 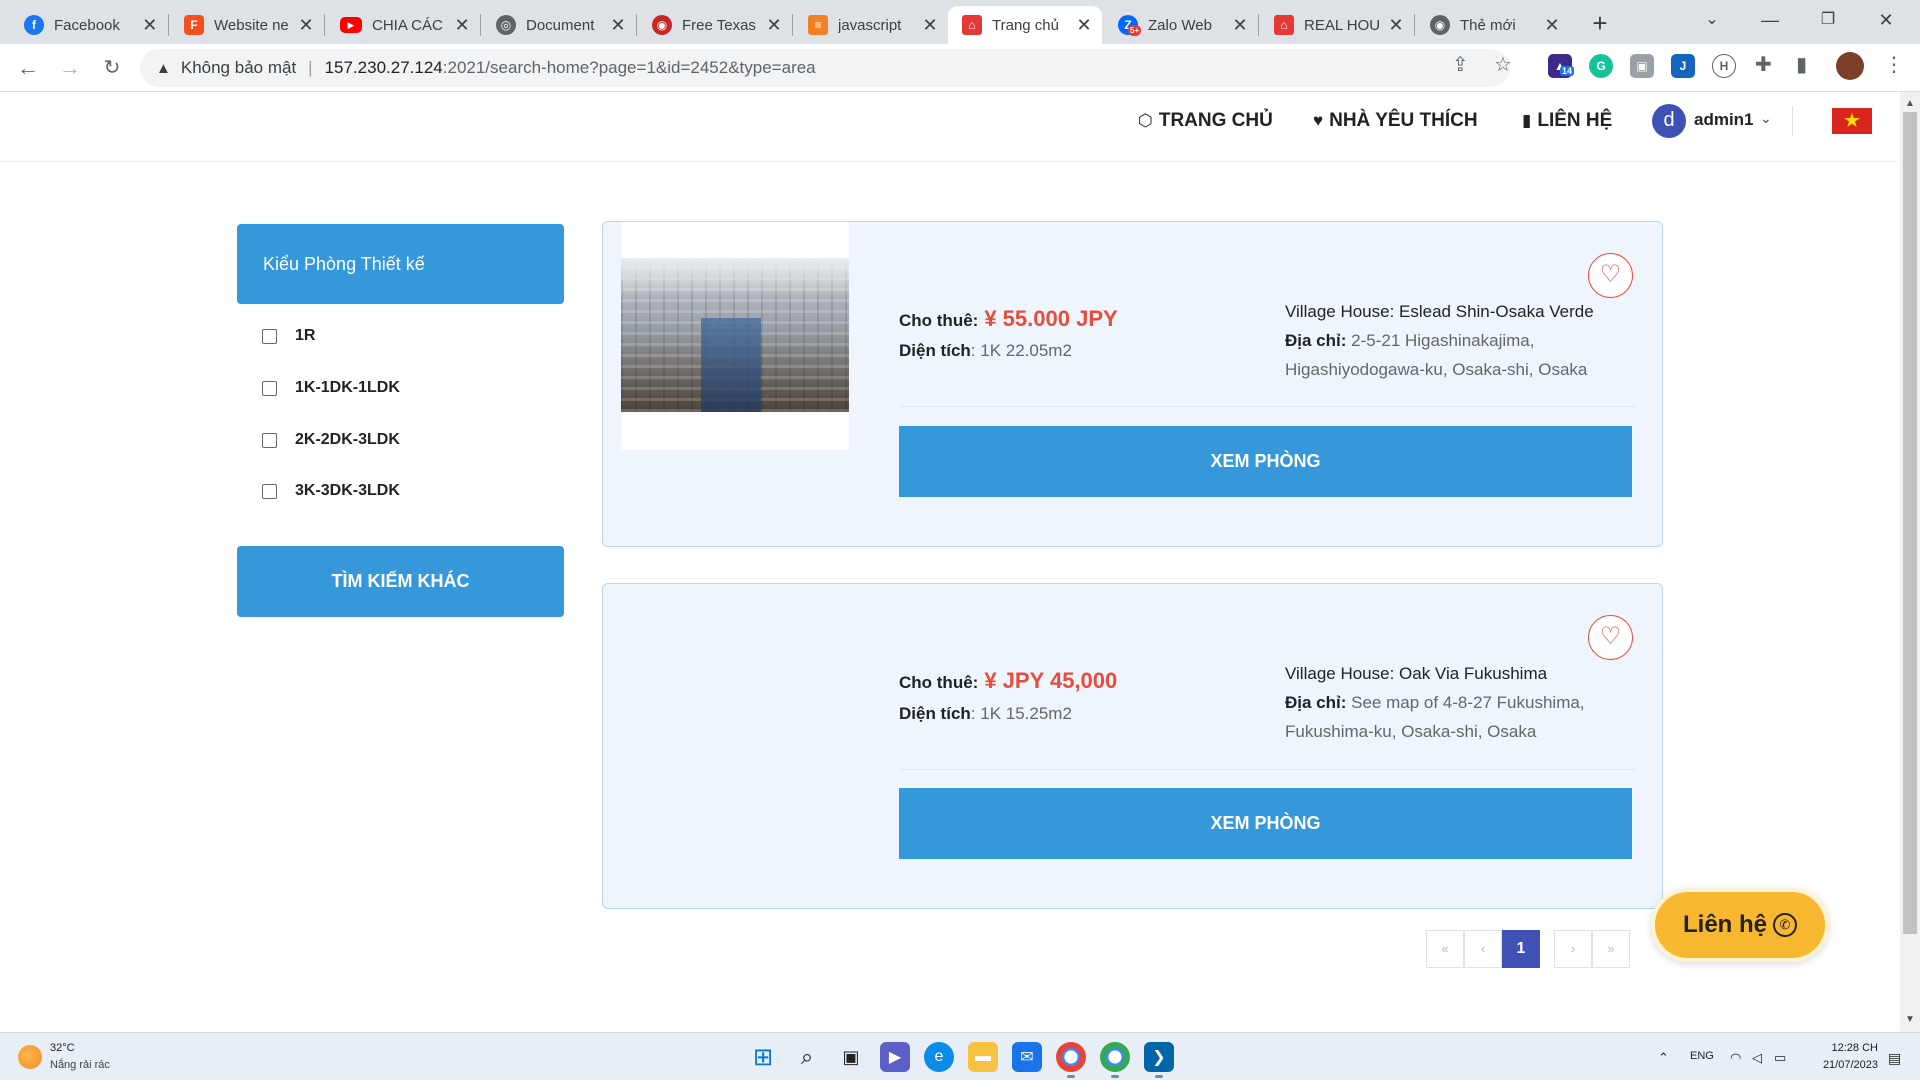 What do you see at coordinates (1521, 949) in the screenshot?
I see `pagination-current-page: 1` at bounding box center [1521, 949].